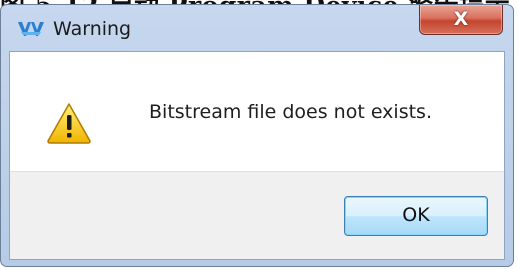  I want to click on warning-message: Bitstream file does not exists., so click(290, 112).